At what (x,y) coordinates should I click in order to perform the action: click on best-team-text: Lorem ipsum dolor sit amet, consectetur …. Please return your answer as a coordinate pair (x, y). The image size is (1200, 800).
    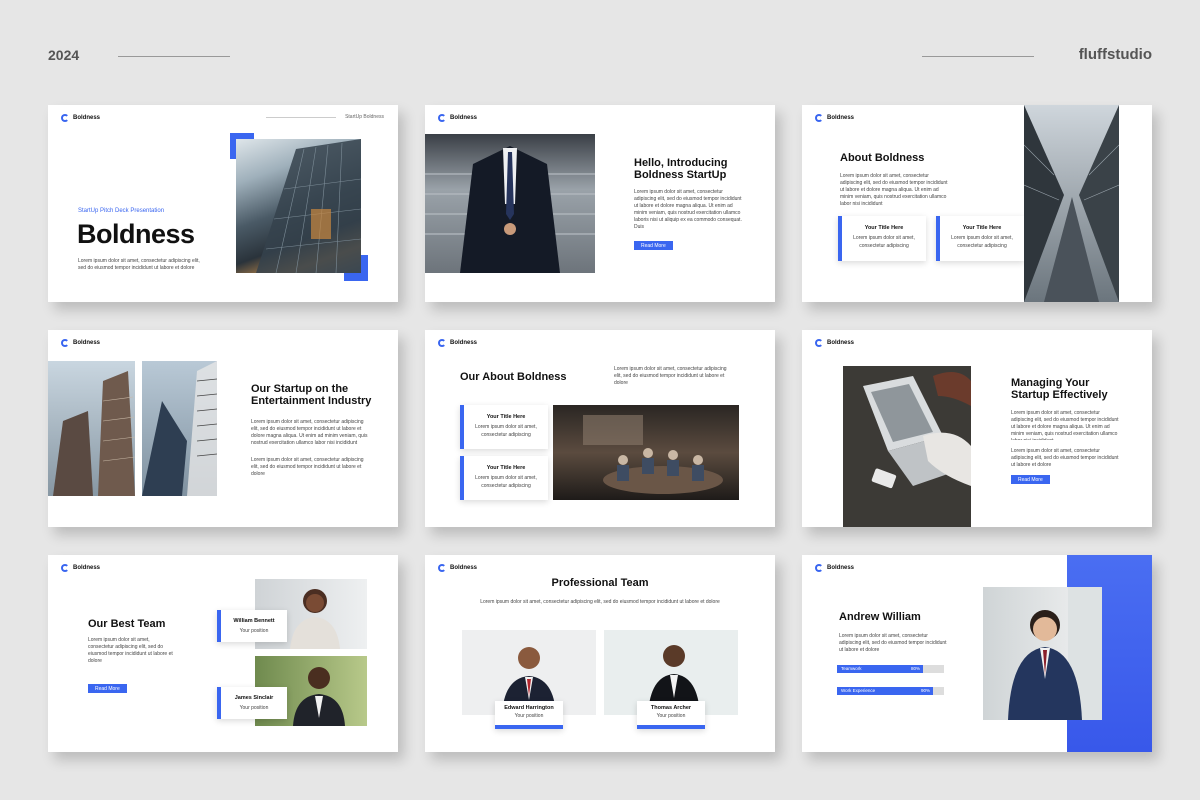
    Looking at the image, I should click on (130, 650).